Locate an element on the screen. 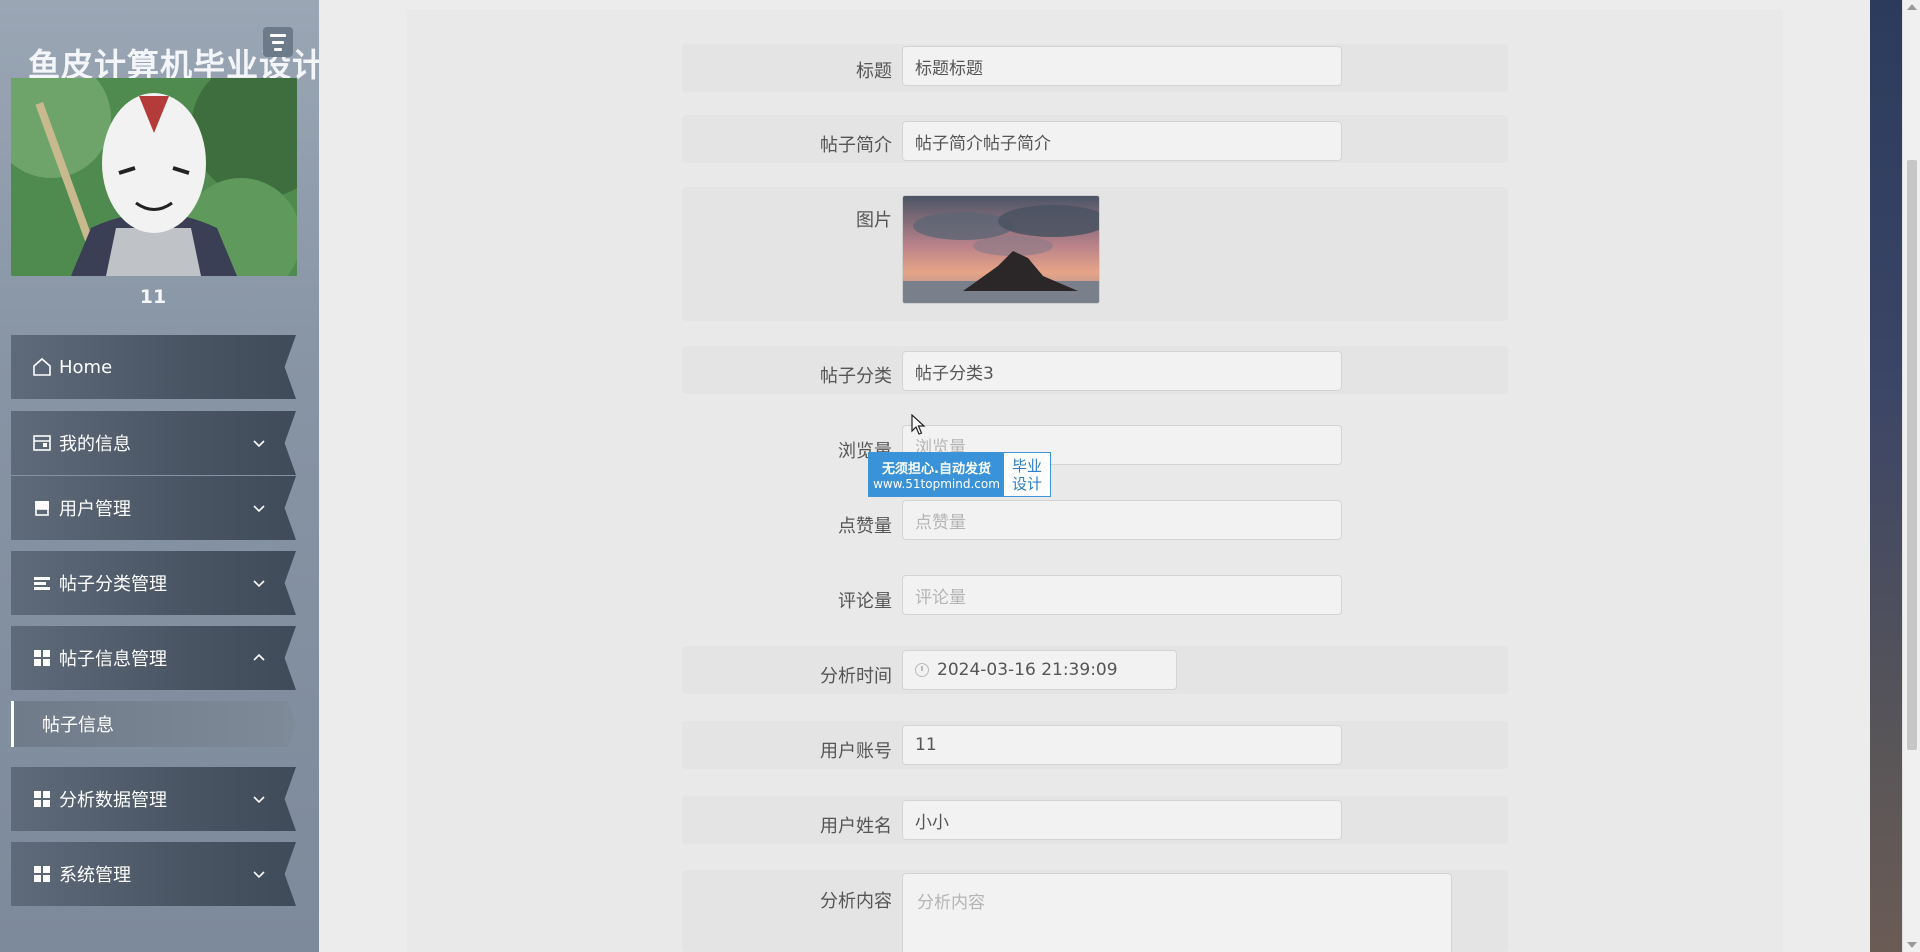  likes-input: 点赞量 is located at coordinates (1122, 520).